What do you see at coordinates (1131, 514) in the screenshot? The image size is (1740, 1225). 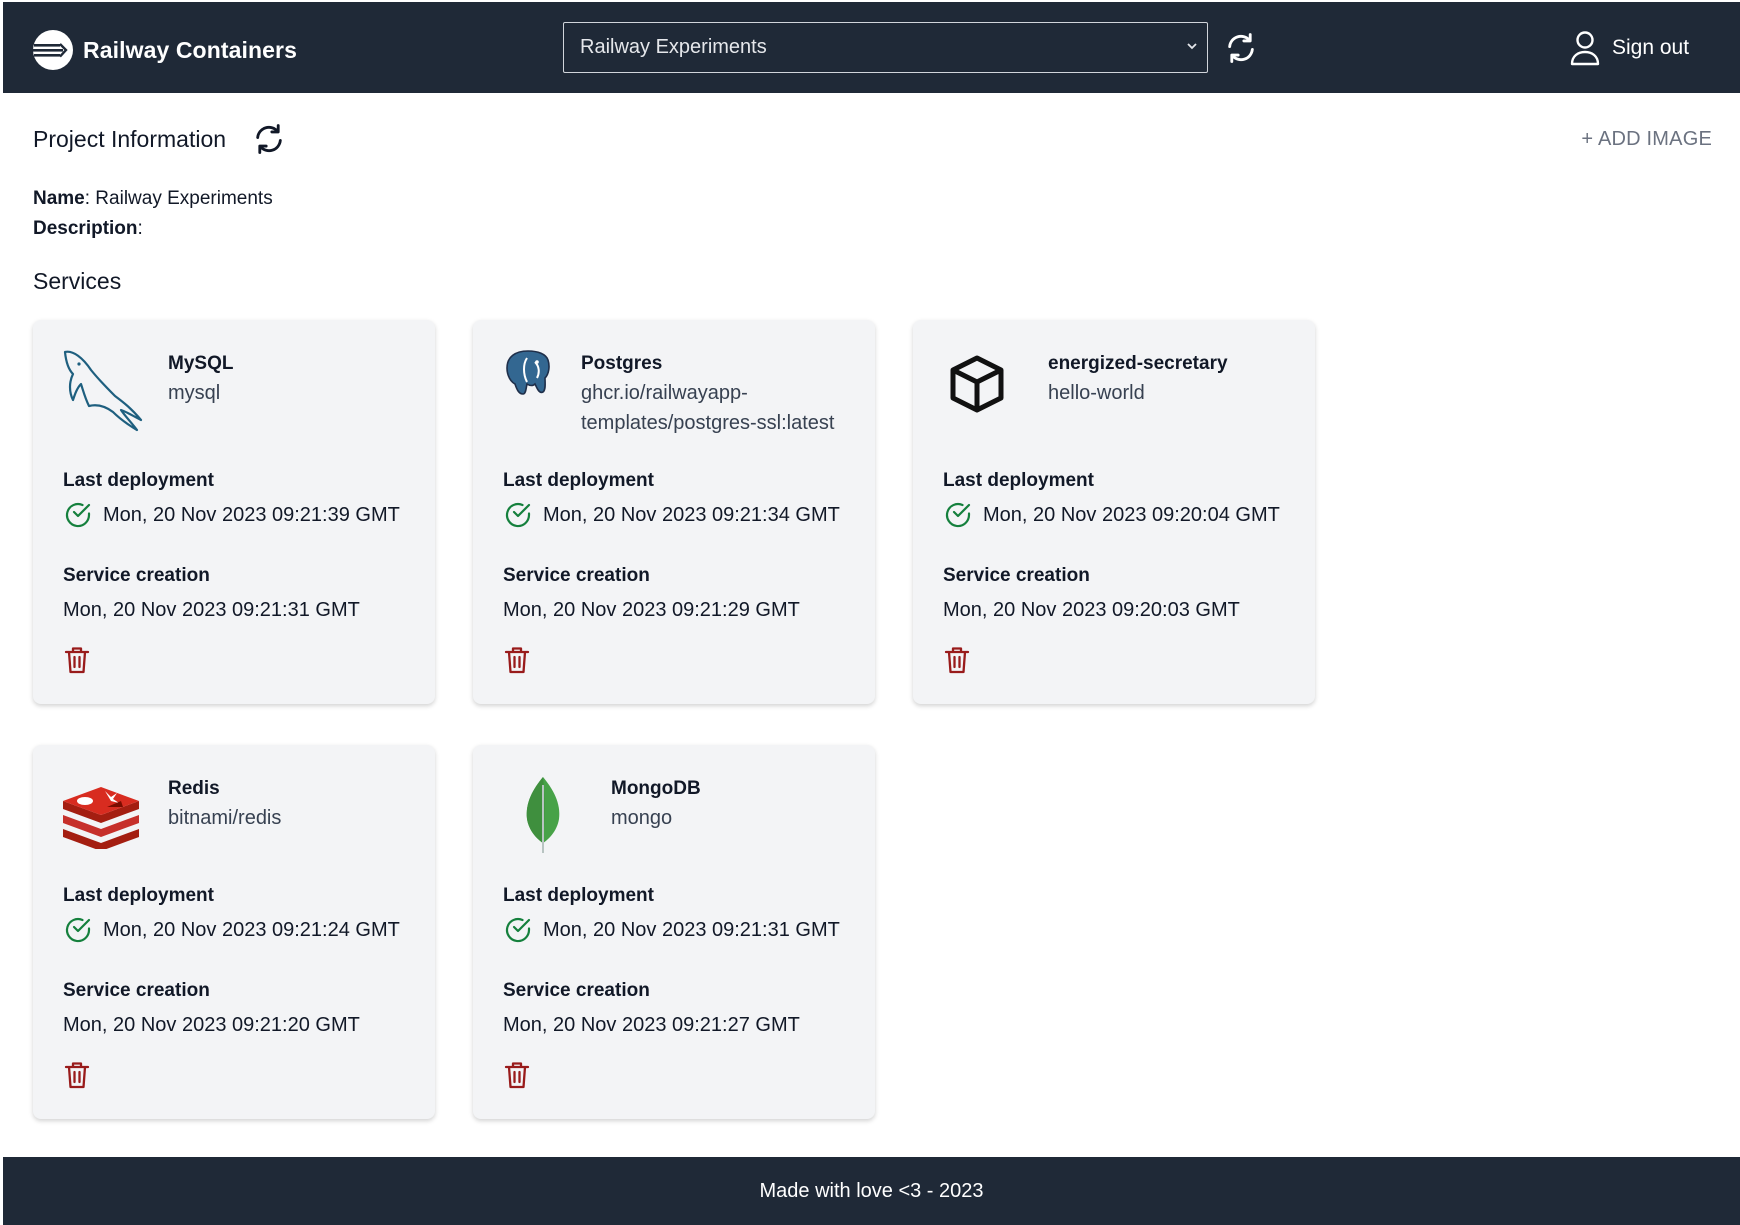 I see `last-deployment-value: Mon, 20 Nov 2023 09:20:04 GMT` at bounding box center [1131, 514].